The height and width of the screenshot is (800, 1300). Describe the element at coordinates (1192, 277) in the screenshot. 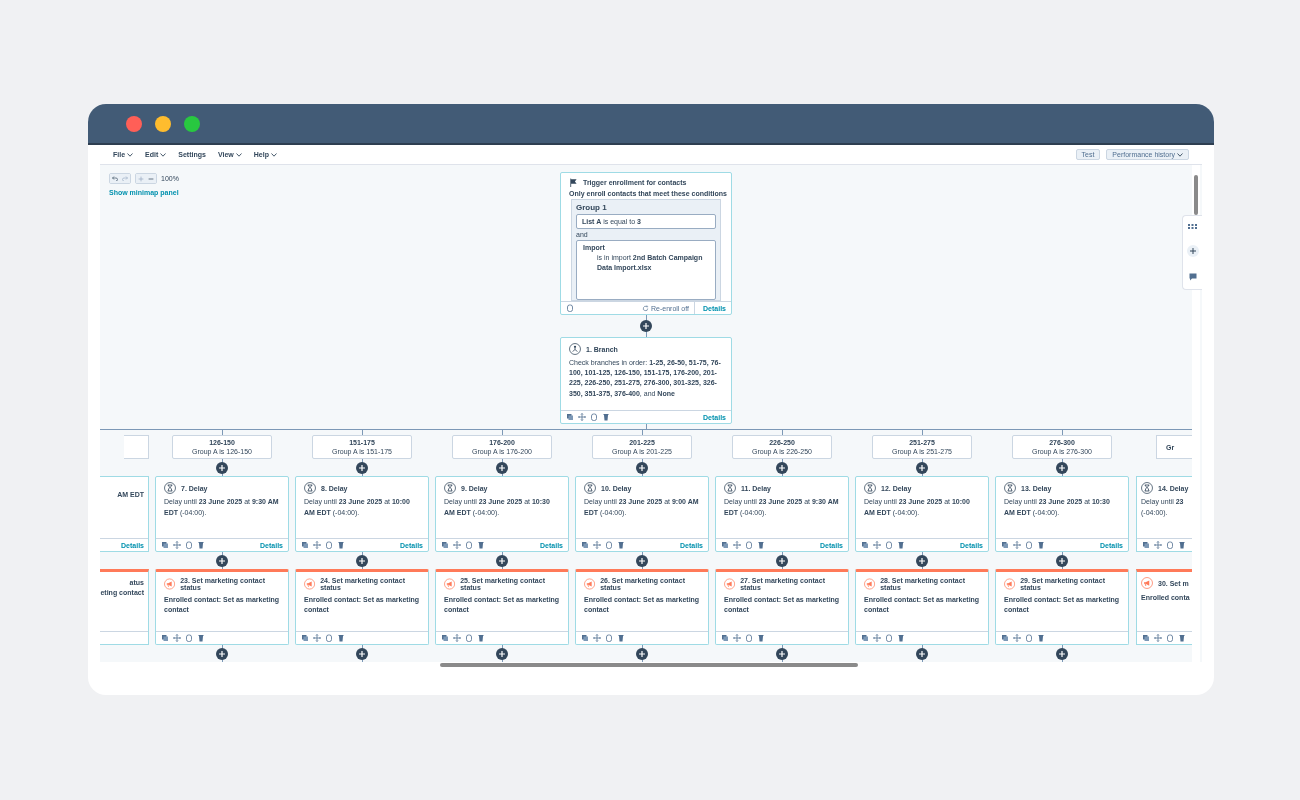

I see `comment-icon` at that location.